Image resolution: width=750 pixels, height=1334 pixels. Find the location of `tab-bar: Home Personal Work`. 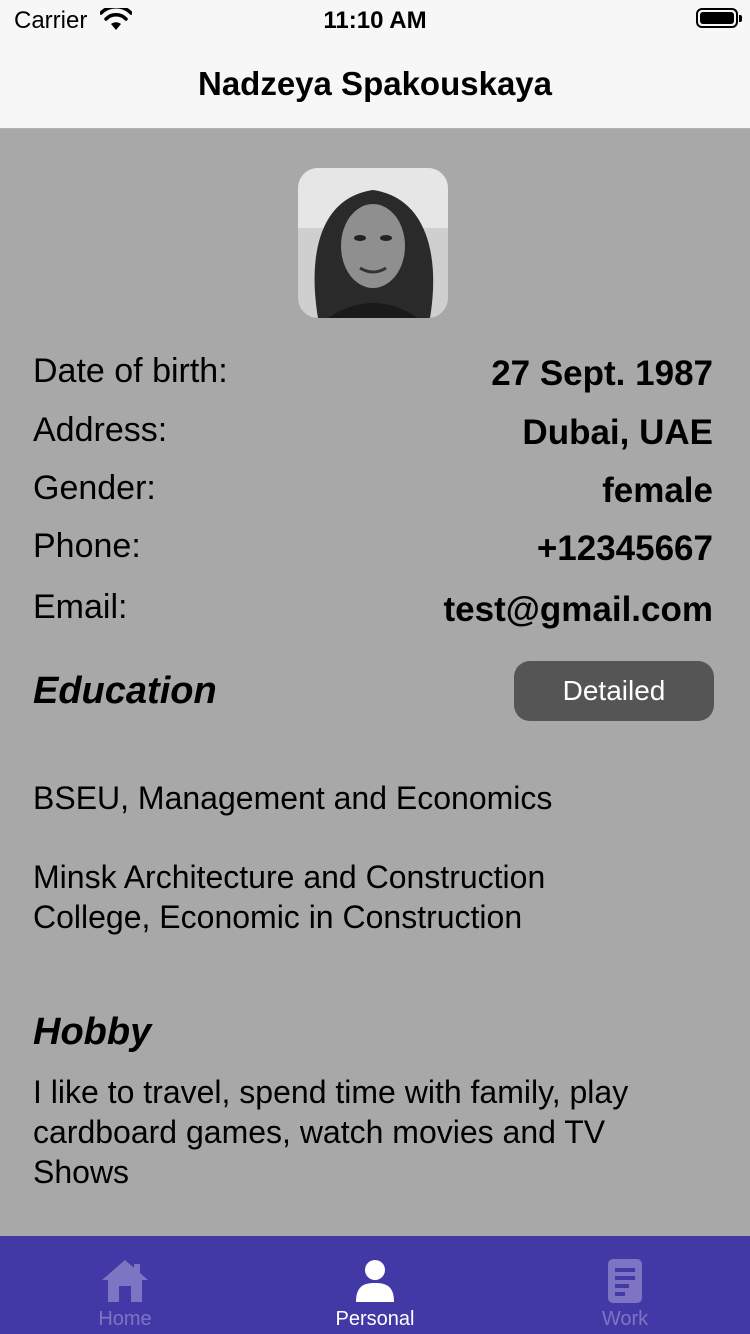

tab-bar: Home Personal Work is located at coordinates (375, 1285).